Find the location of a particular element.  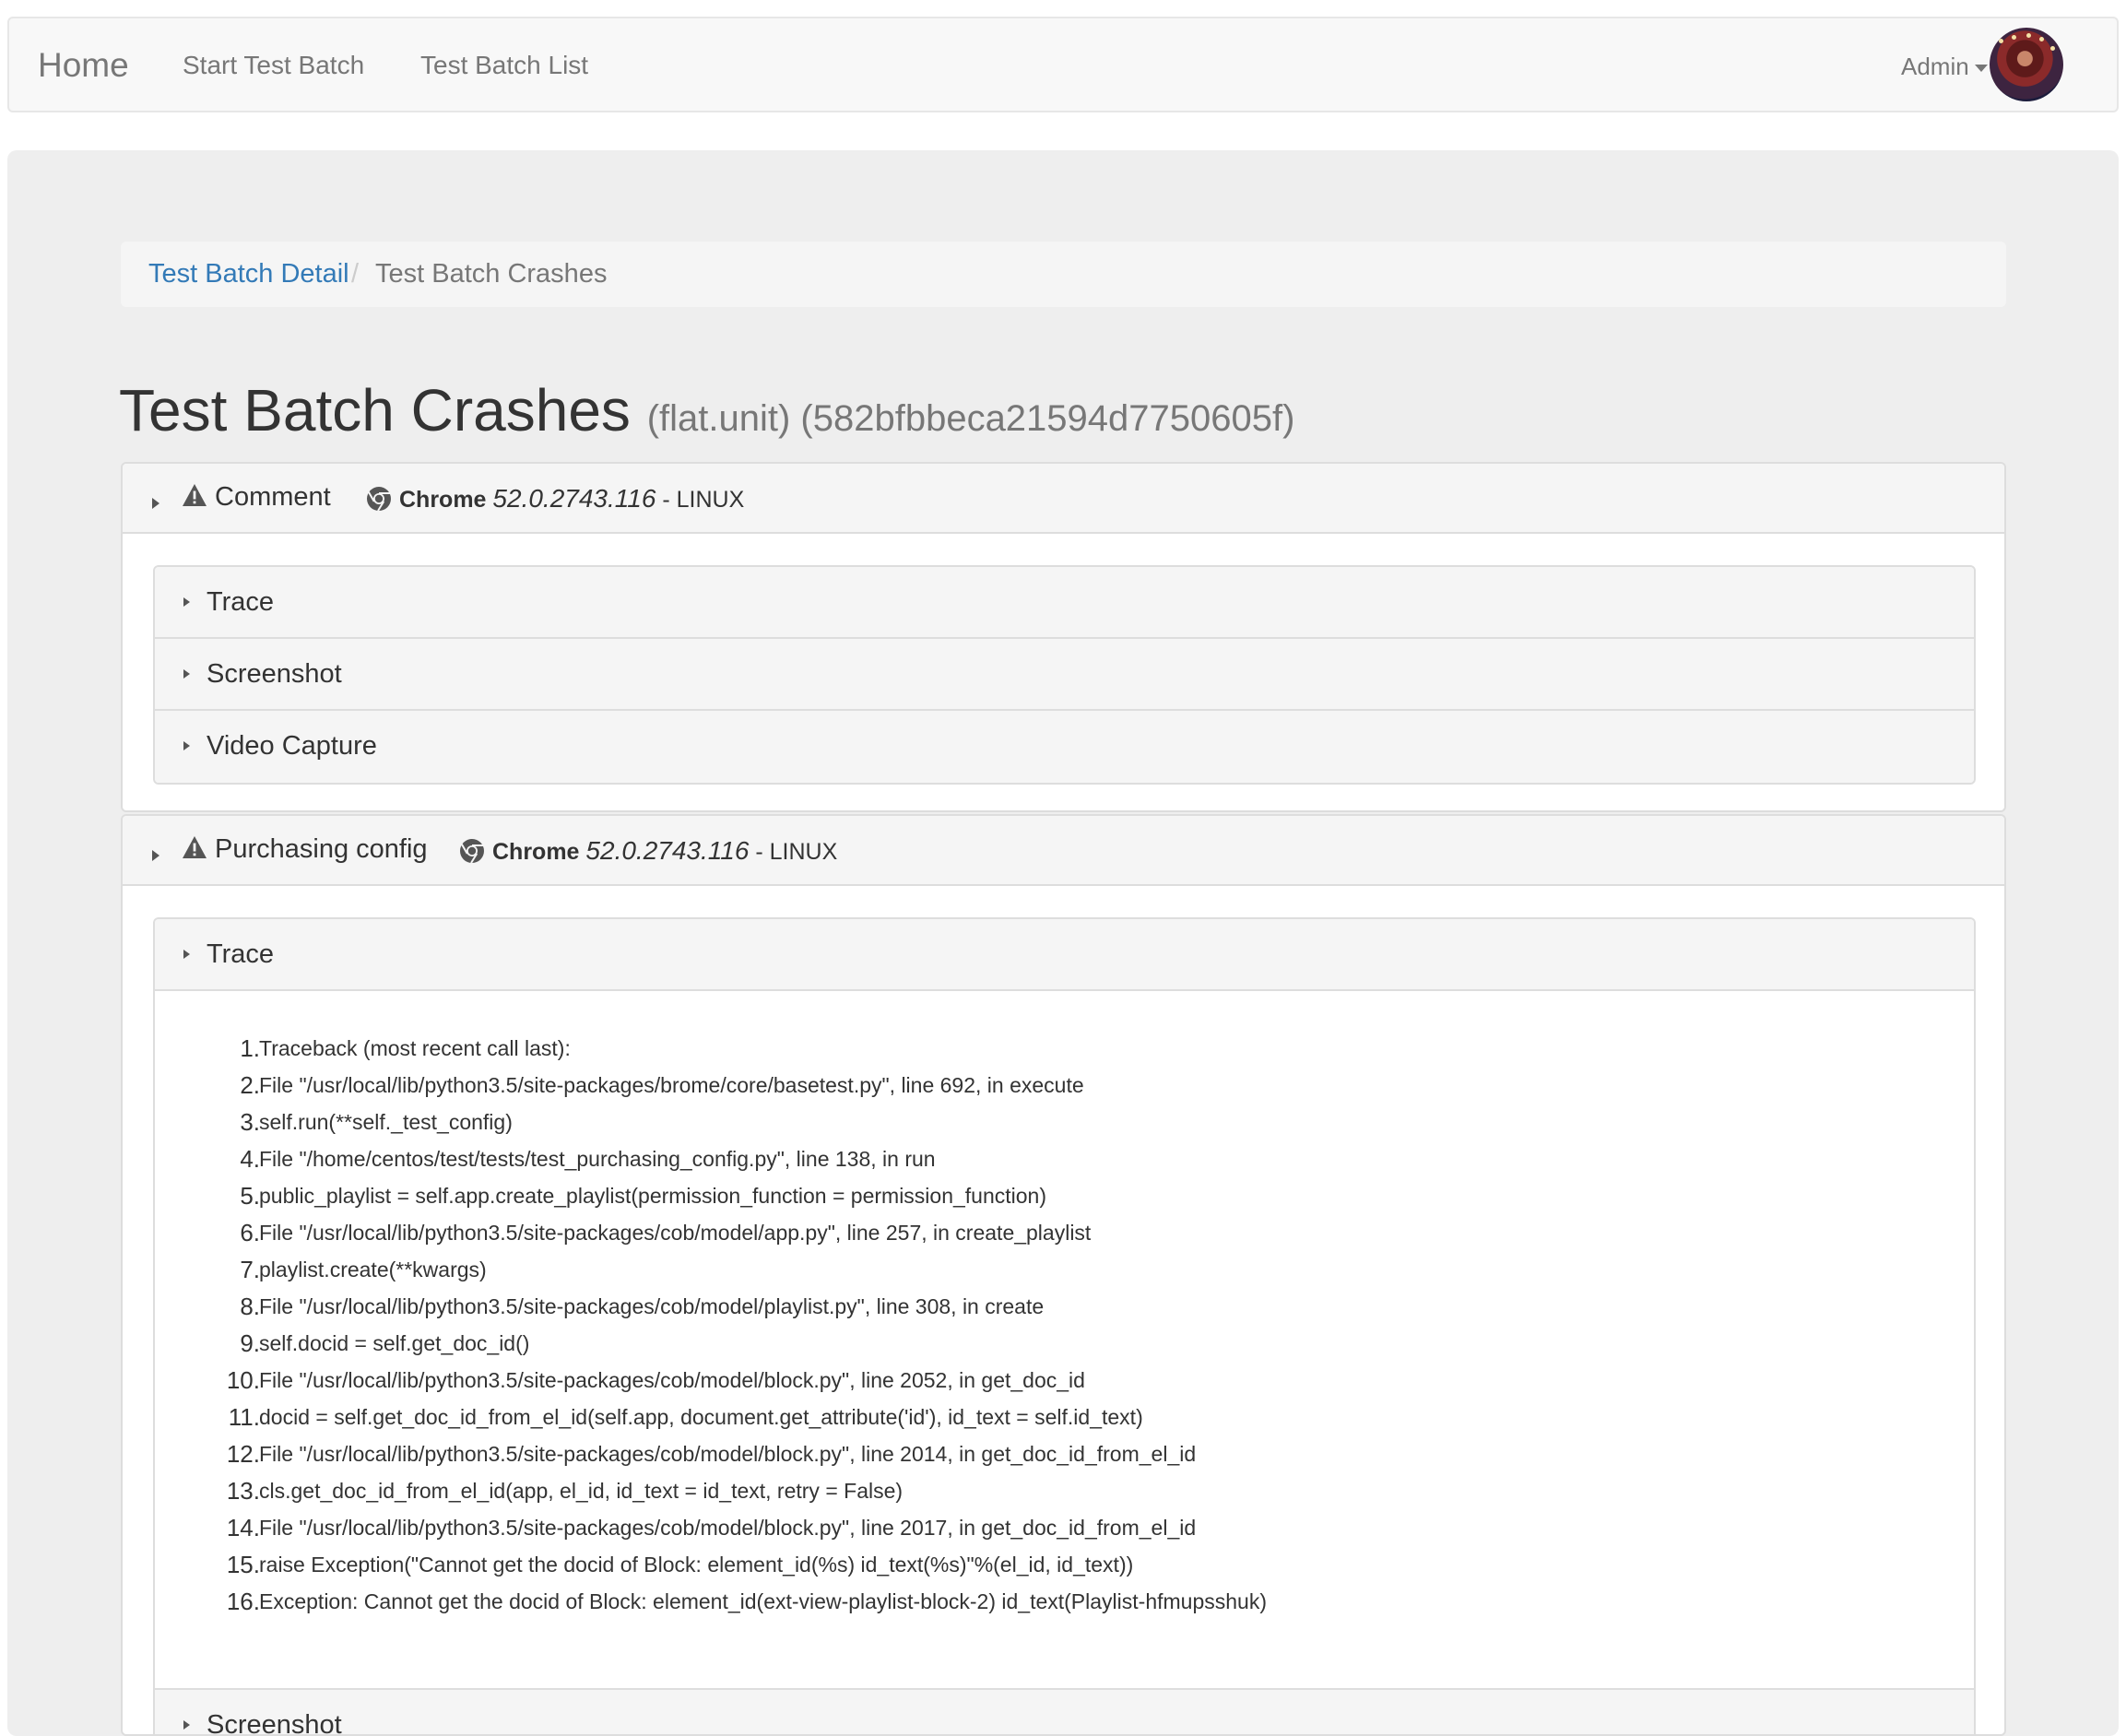

page-subtitle: (flat.unit) (582bfbbeca21594d7750605f) is located at coordinates (971, 418).